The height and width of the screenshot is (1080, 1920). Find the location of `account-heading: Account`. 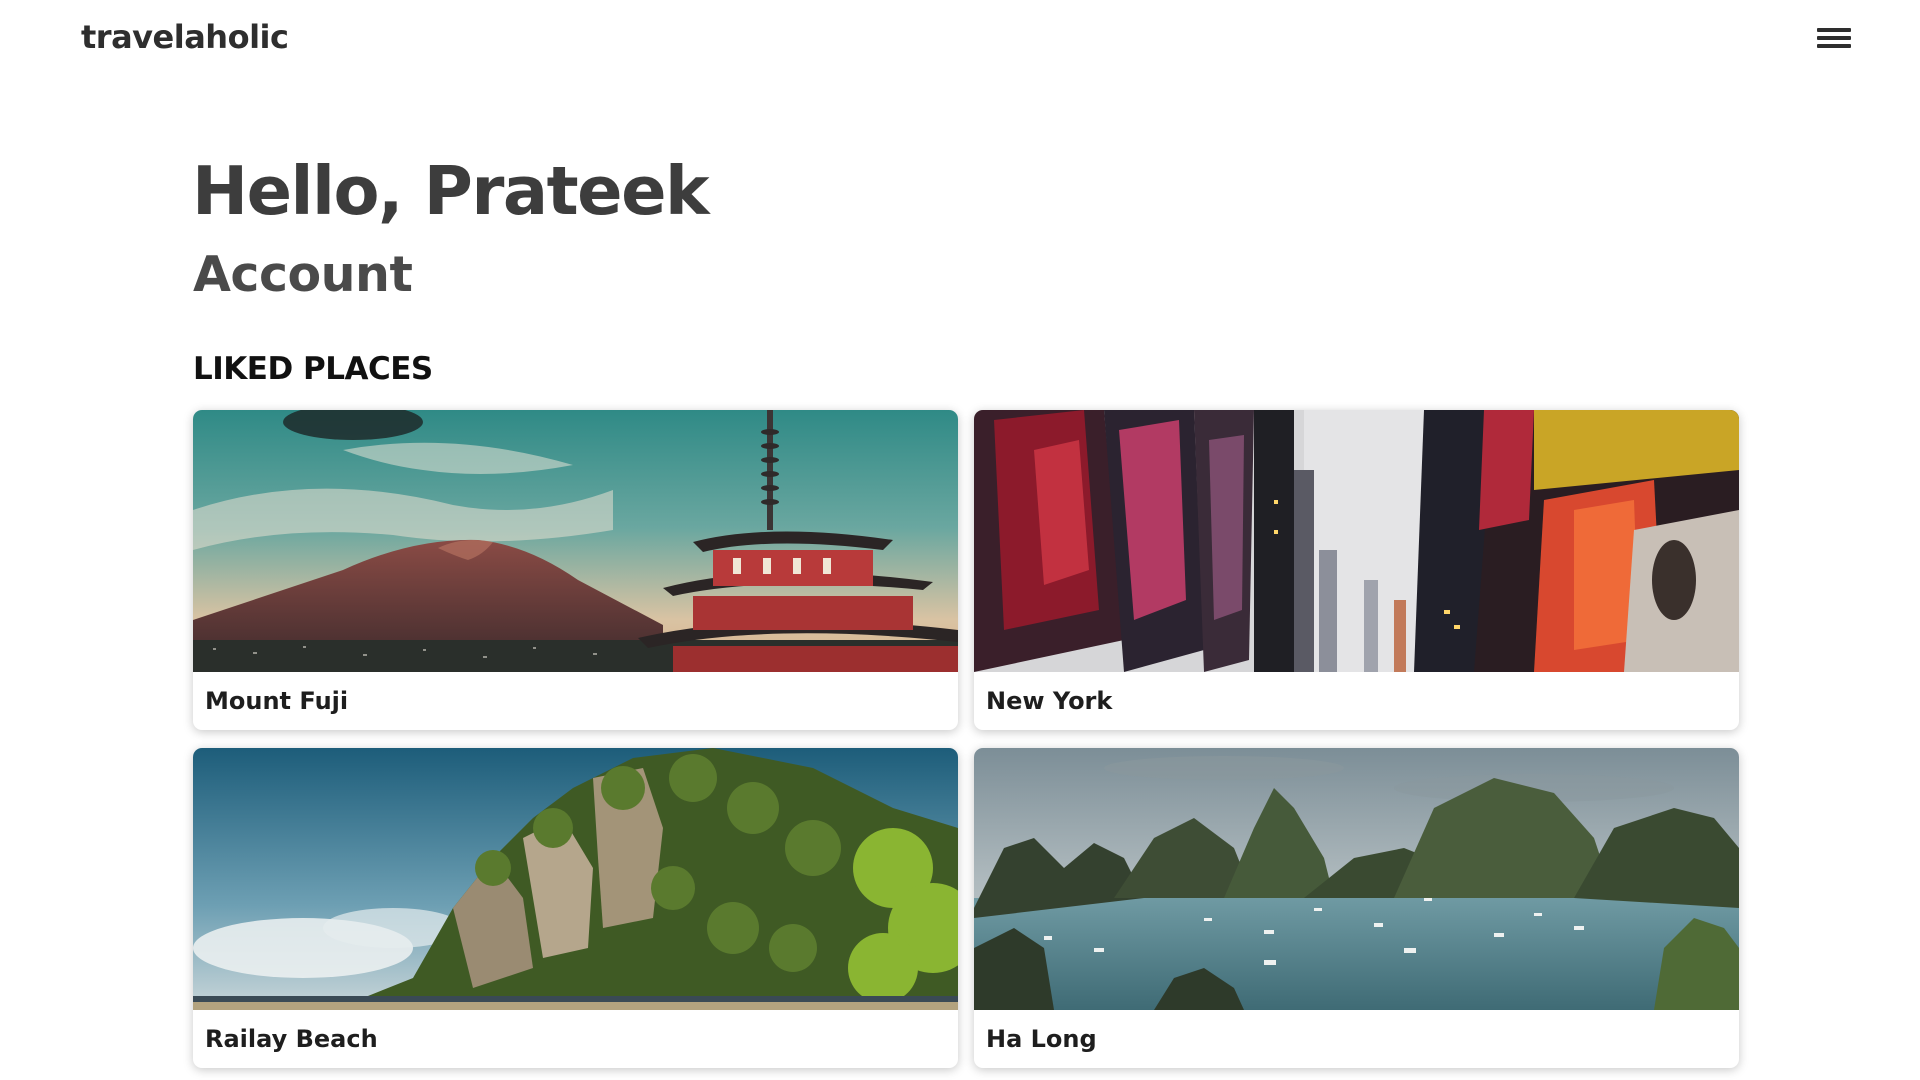

account-heading: Account is located at coordinates (303, 274).